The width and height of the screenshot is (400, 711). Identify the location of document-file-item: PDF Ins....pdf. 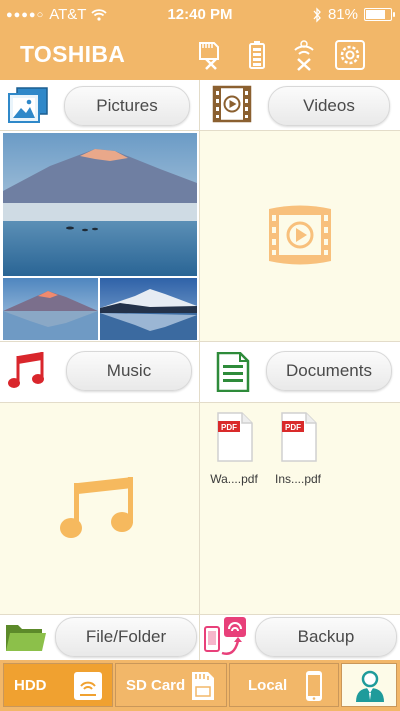
(298, 448).